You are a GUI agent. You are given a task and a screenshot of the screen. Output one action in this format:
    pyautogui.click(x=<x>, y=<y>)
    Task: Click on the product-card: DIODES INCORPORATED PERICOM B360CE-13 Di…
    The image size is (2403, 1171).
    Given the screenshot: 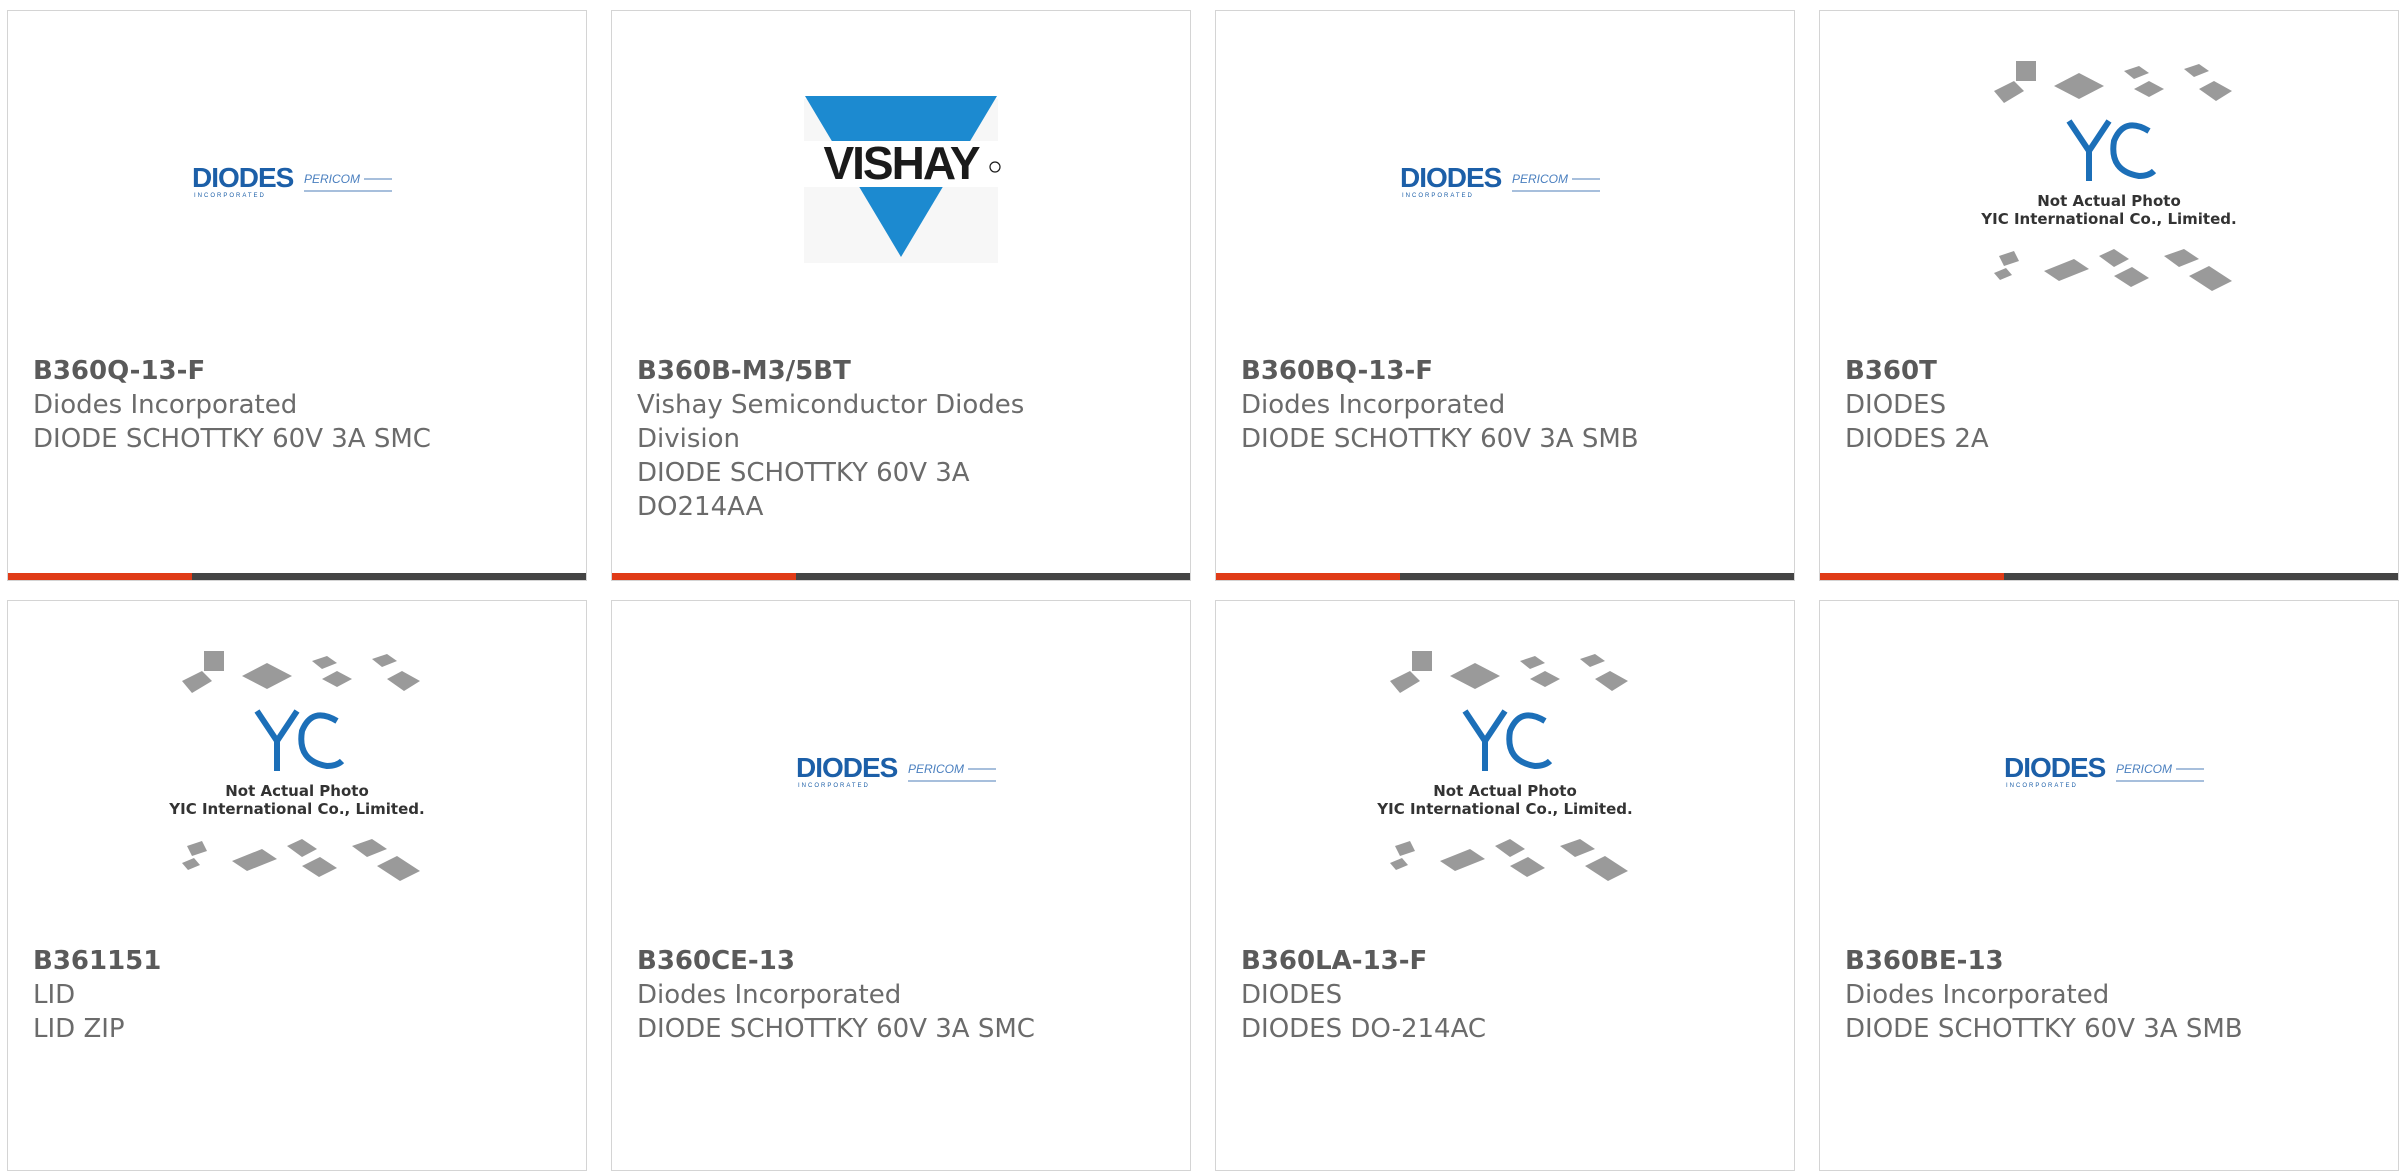 What is the action you would take?
    pyautogui.click(x=901, y=885)
    